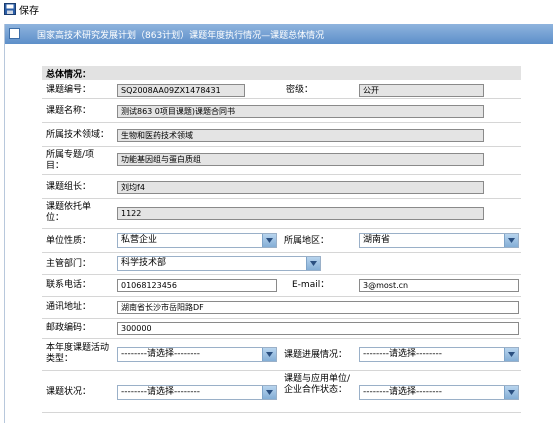 This screenshot has height=423, width=553. Describe the element at coordinates (281, 286) in the screenshot. I see `row-contact: 联系电话： E-mail：` at that location.